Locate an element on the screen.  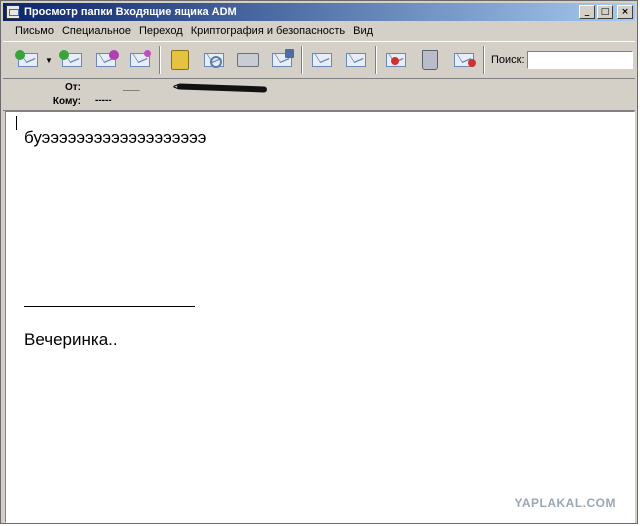
chevron-down-icon: ▼ is located at coordinates (49, 60).